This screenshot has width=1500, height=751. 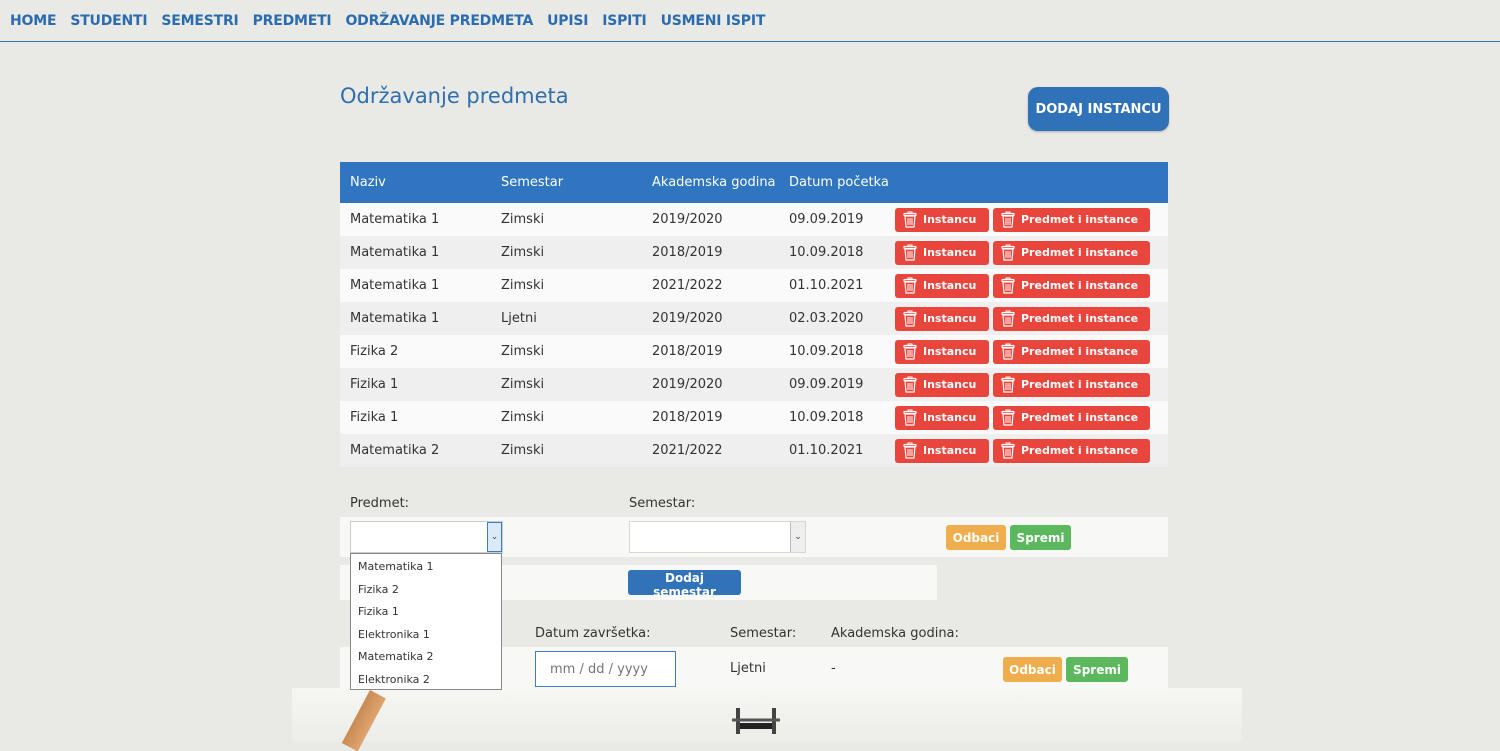 I want to click on nav-ispiti: ISPITI, so click(x=624, y=21).